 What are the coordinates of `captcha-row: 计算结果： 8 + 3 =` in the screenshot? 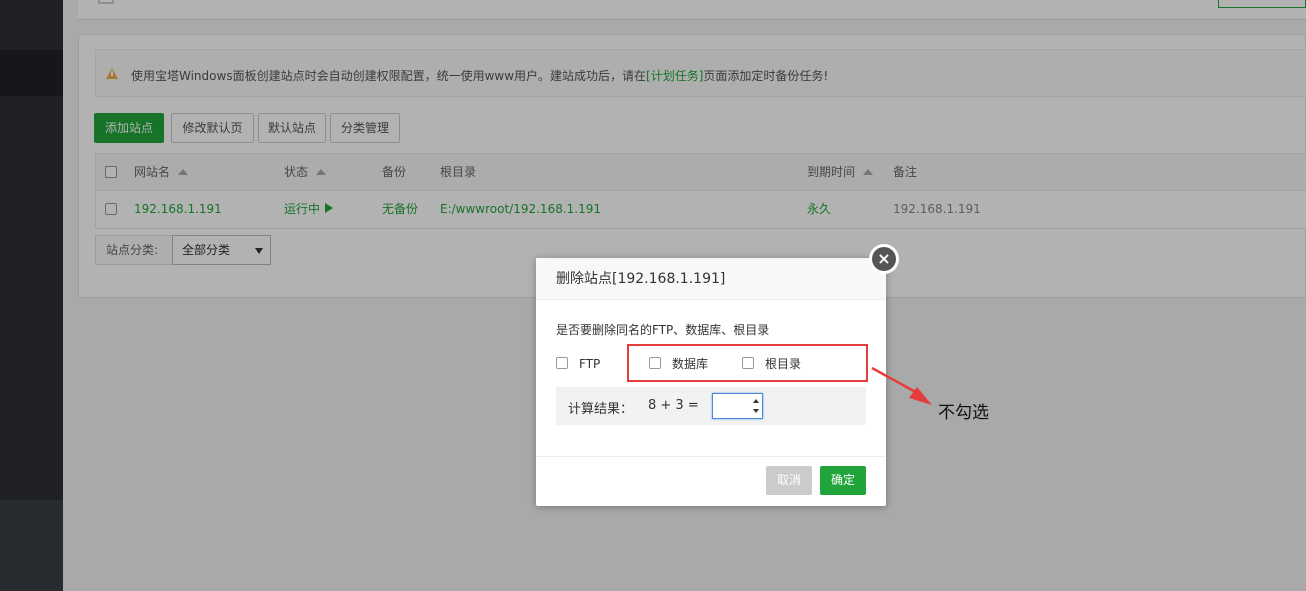 It's located at (711, 406).